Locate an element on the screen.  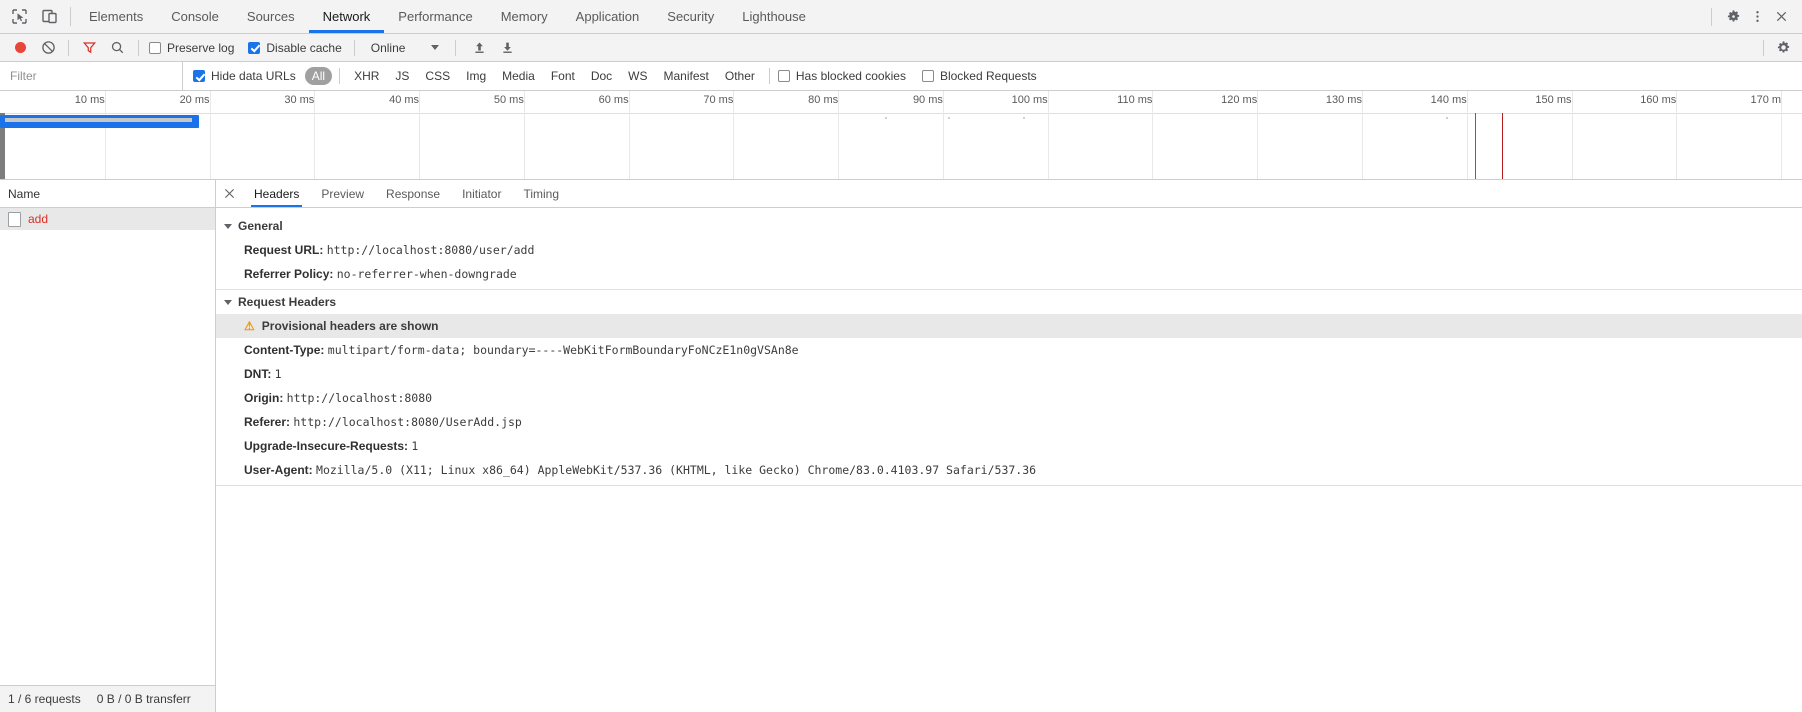
header-key: Upgrade-Insecure-Requests: is located at coordinates (326, 446).